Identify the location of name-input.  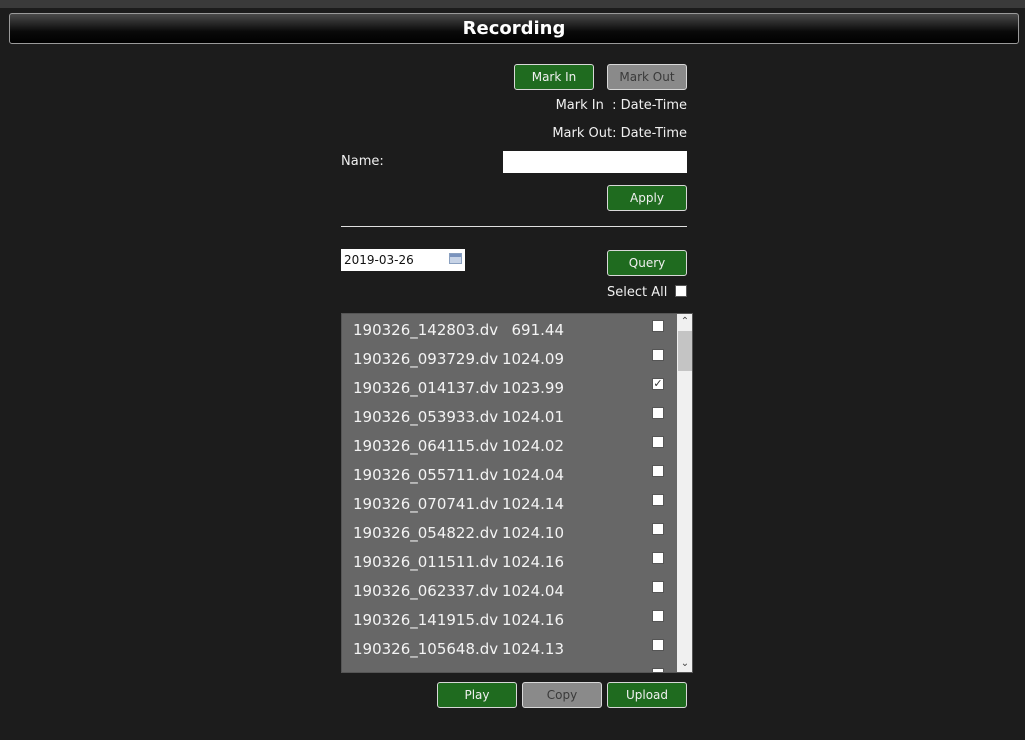
(595, 162).